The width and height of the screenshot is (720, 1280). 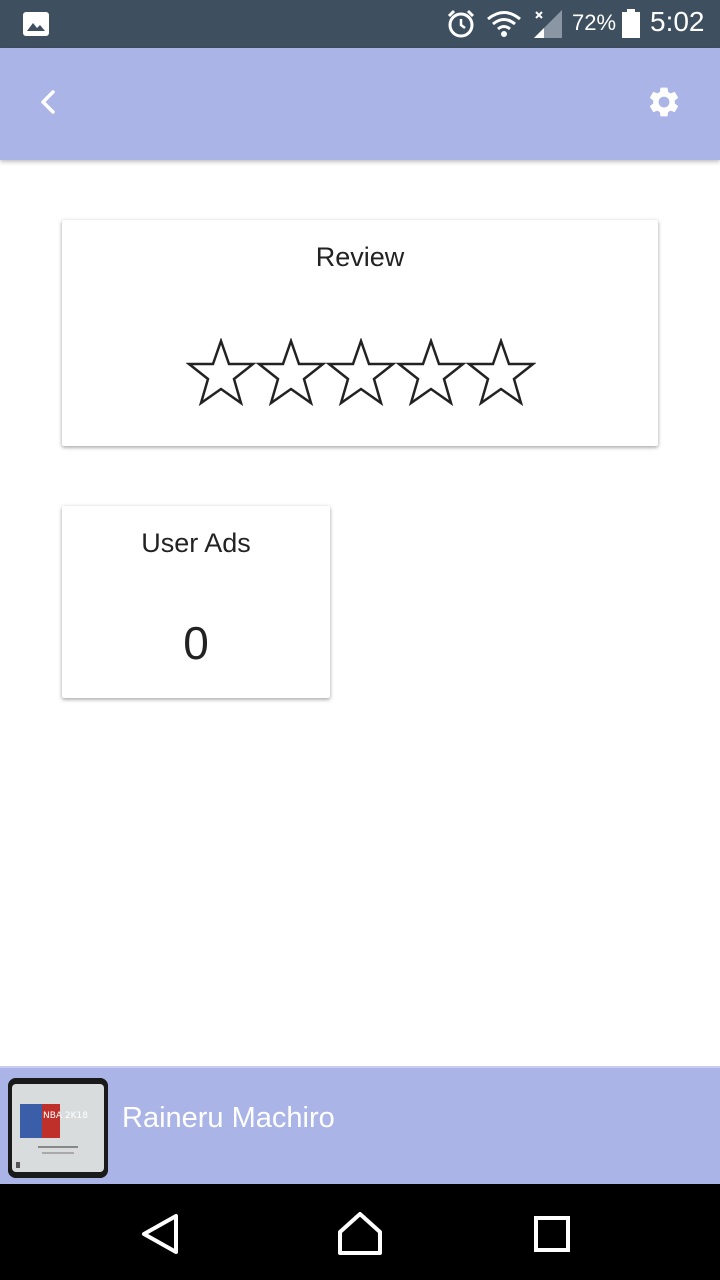 I want to click on settings-button, so click(x=664, y=102).